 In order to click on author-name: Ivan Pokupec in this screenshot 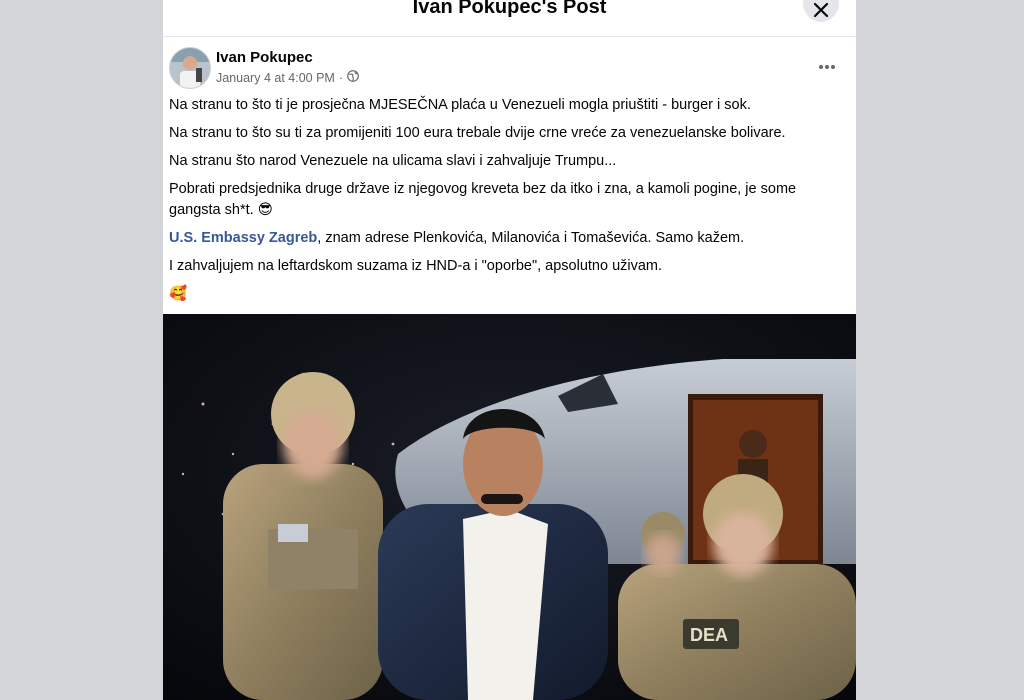, I will do `click(264, 57)`.